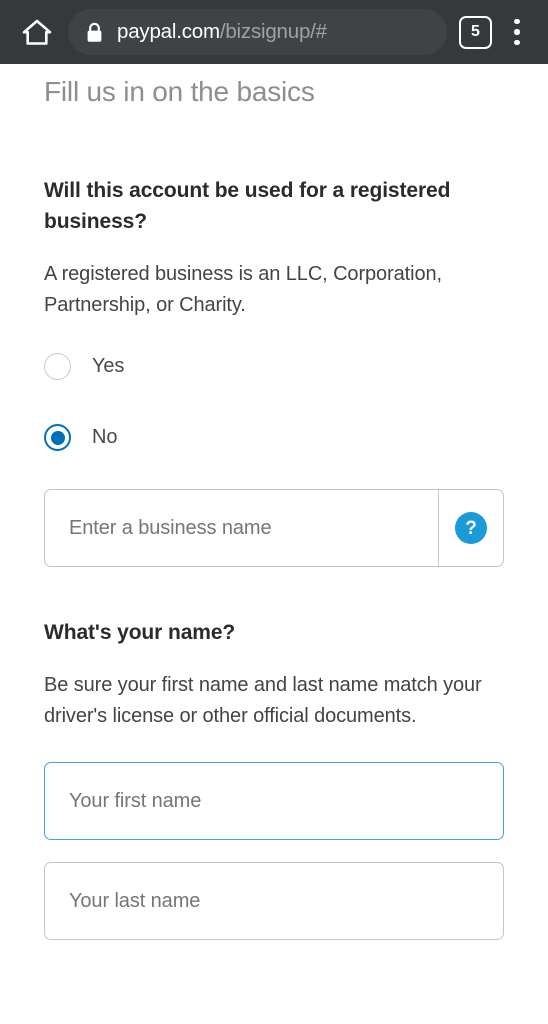 This screenshot has height=1024, width=548. I want to click on radio-no-dot, so click(57, 437).